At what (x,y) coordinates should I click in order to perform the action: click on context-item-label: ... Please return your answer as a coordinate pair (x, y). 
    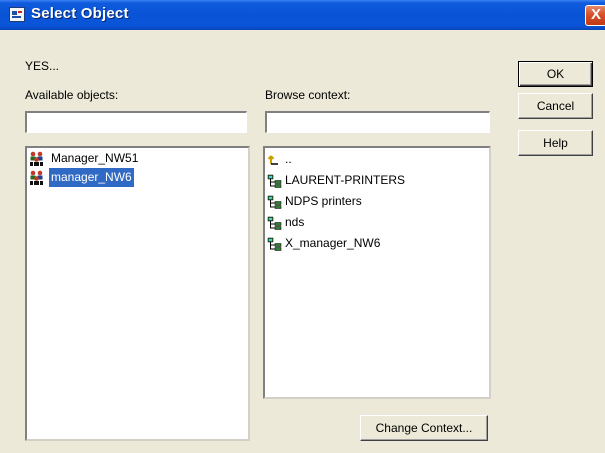
    Looking at the image, I should click on (288, 159).